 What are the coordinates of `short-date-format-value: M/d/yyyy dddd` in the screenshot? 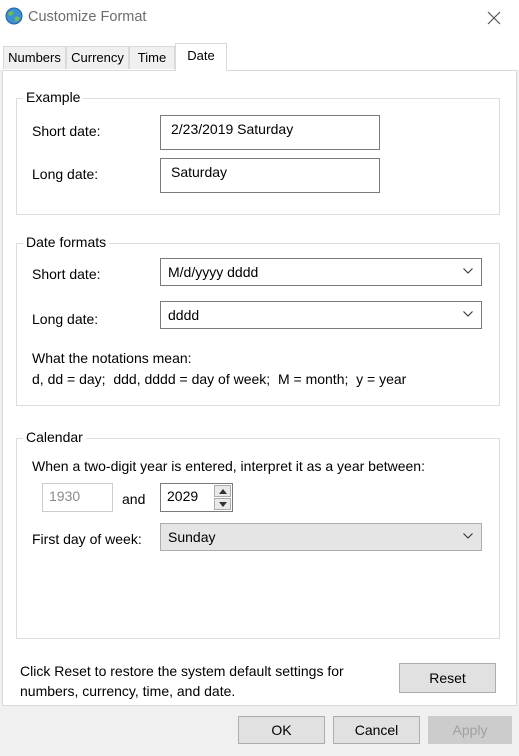 It's located at (213, 272).